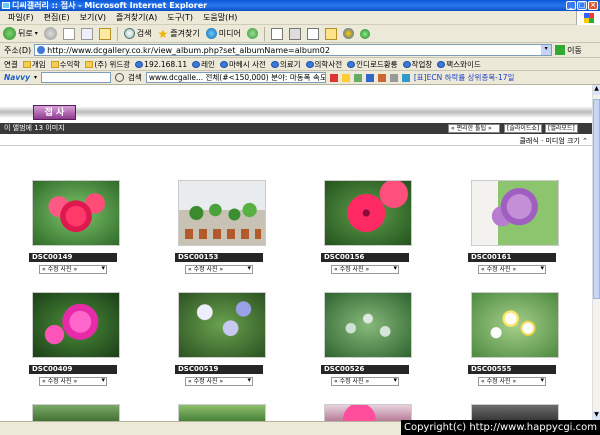  Describe the element at coordinates (136, 17) in the screenshot. I see `menu-favorites: 즐겨찾기(A)` at that location.